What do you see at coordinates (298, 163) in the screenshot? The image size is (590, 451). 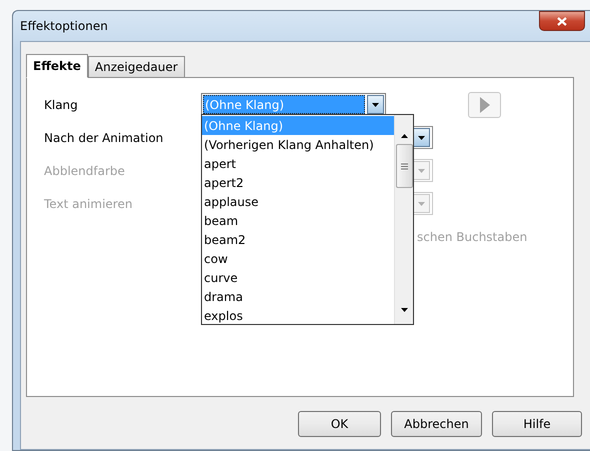 I see `dropdown-option: apert` at bounding box center [298, 163].